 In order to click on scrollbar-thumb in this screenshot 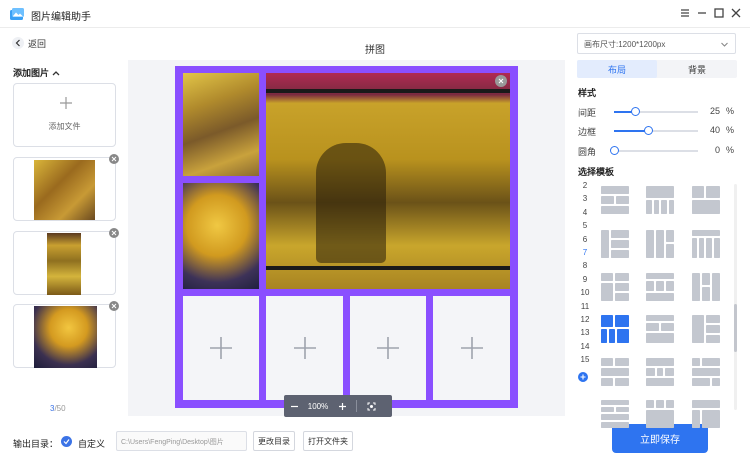, I will do `click(735, 328)`.